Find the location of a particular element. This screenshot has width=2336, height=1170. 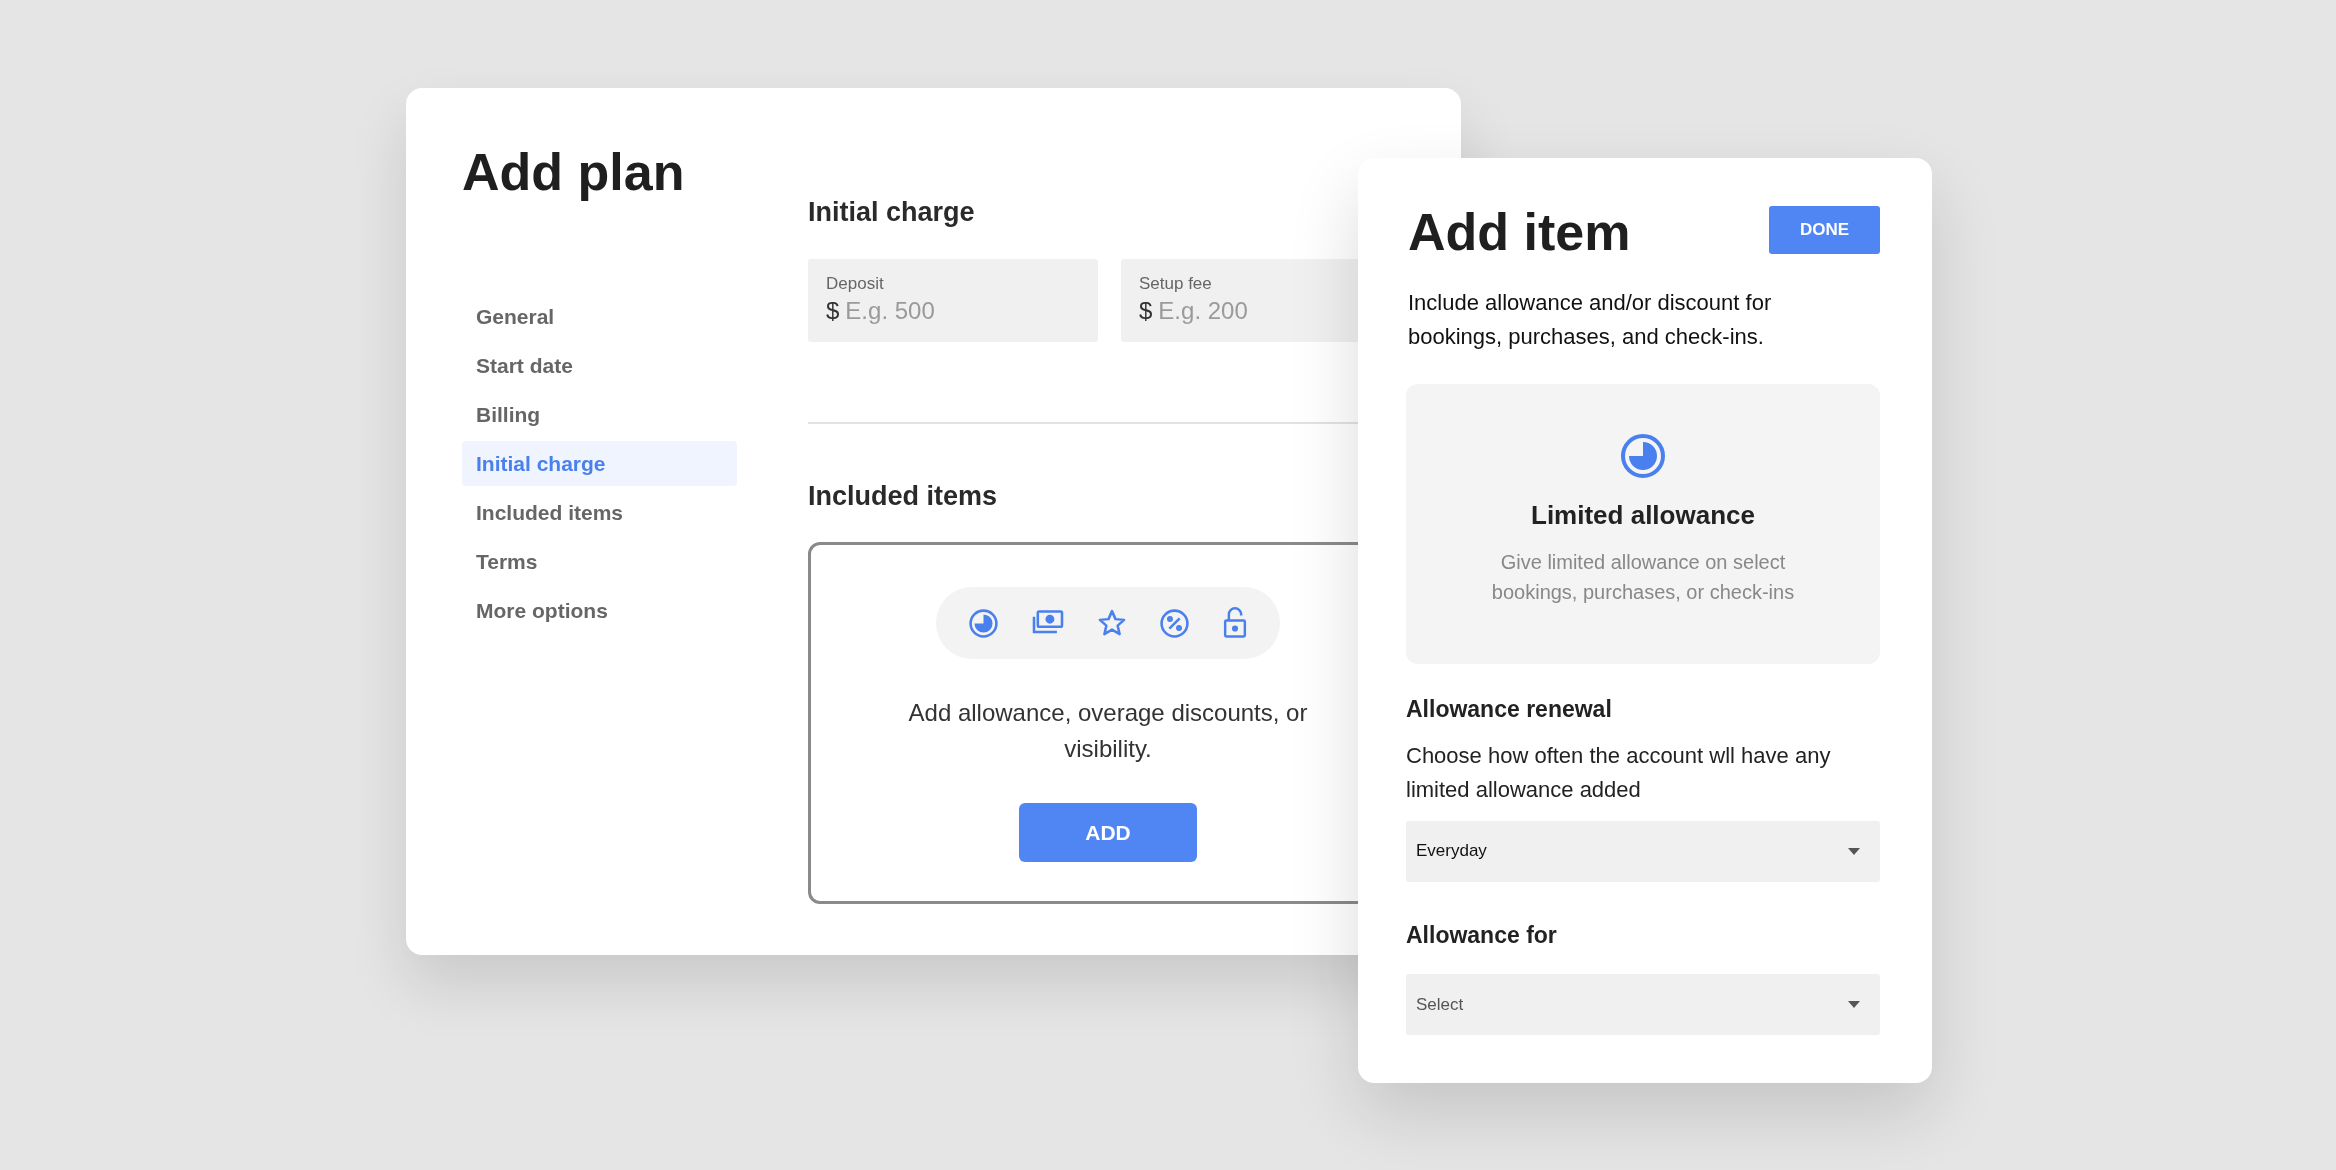

nav-item: General is located at coordinates (599, 316).